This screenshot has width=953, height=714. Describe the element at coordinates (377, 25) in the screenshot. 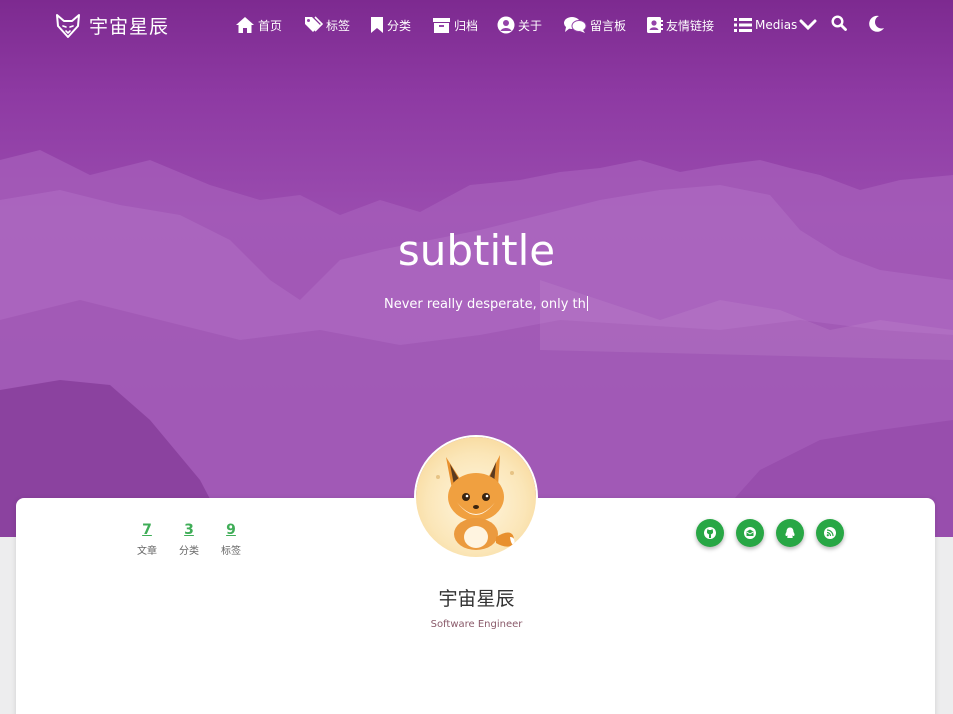

I see `bookmark-icon` at that location.